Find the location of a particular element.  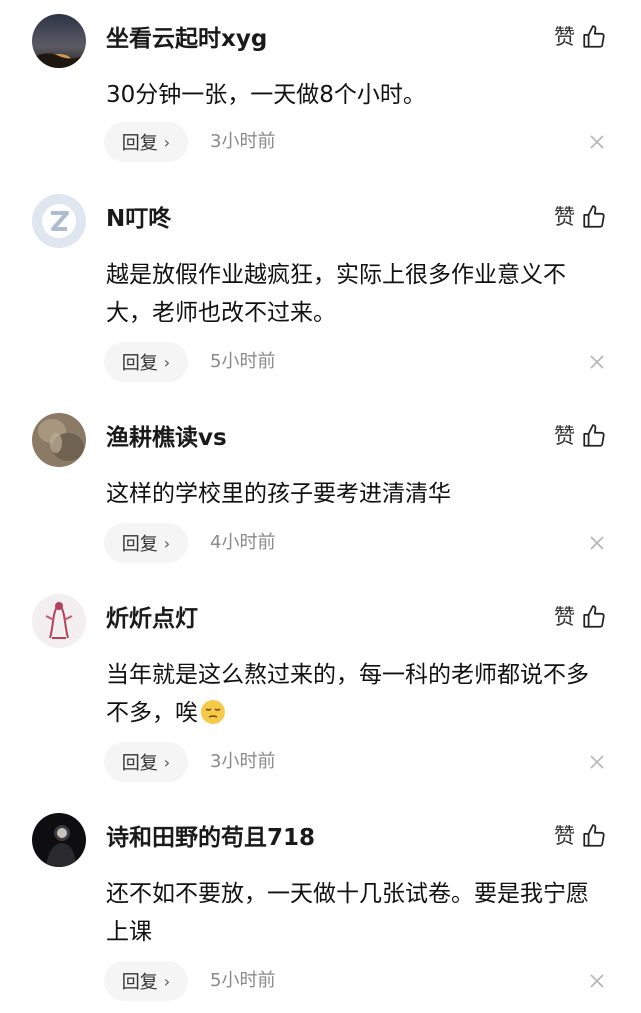

person-dark-avatar is located at coordinates (59, 840).